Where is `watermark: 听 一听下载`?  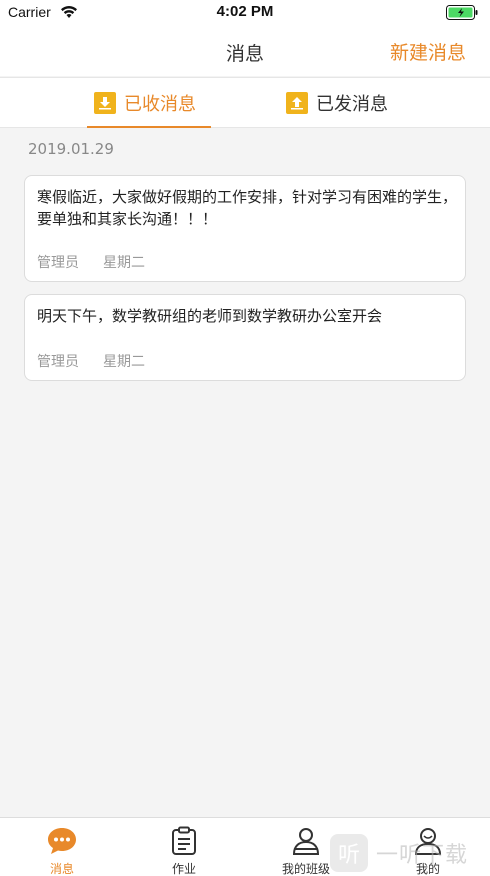 watermark: 听 一听下载 is located at coordinates (410, 853).